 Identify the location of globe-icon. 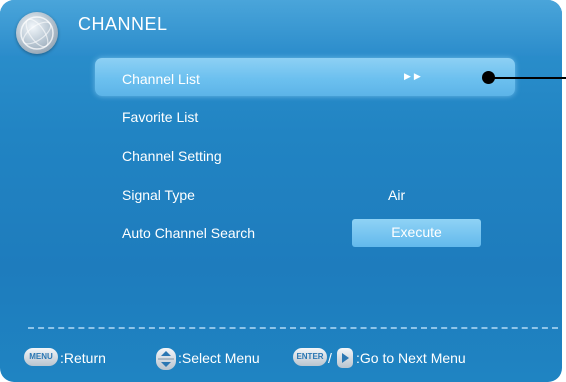
(37, 33).